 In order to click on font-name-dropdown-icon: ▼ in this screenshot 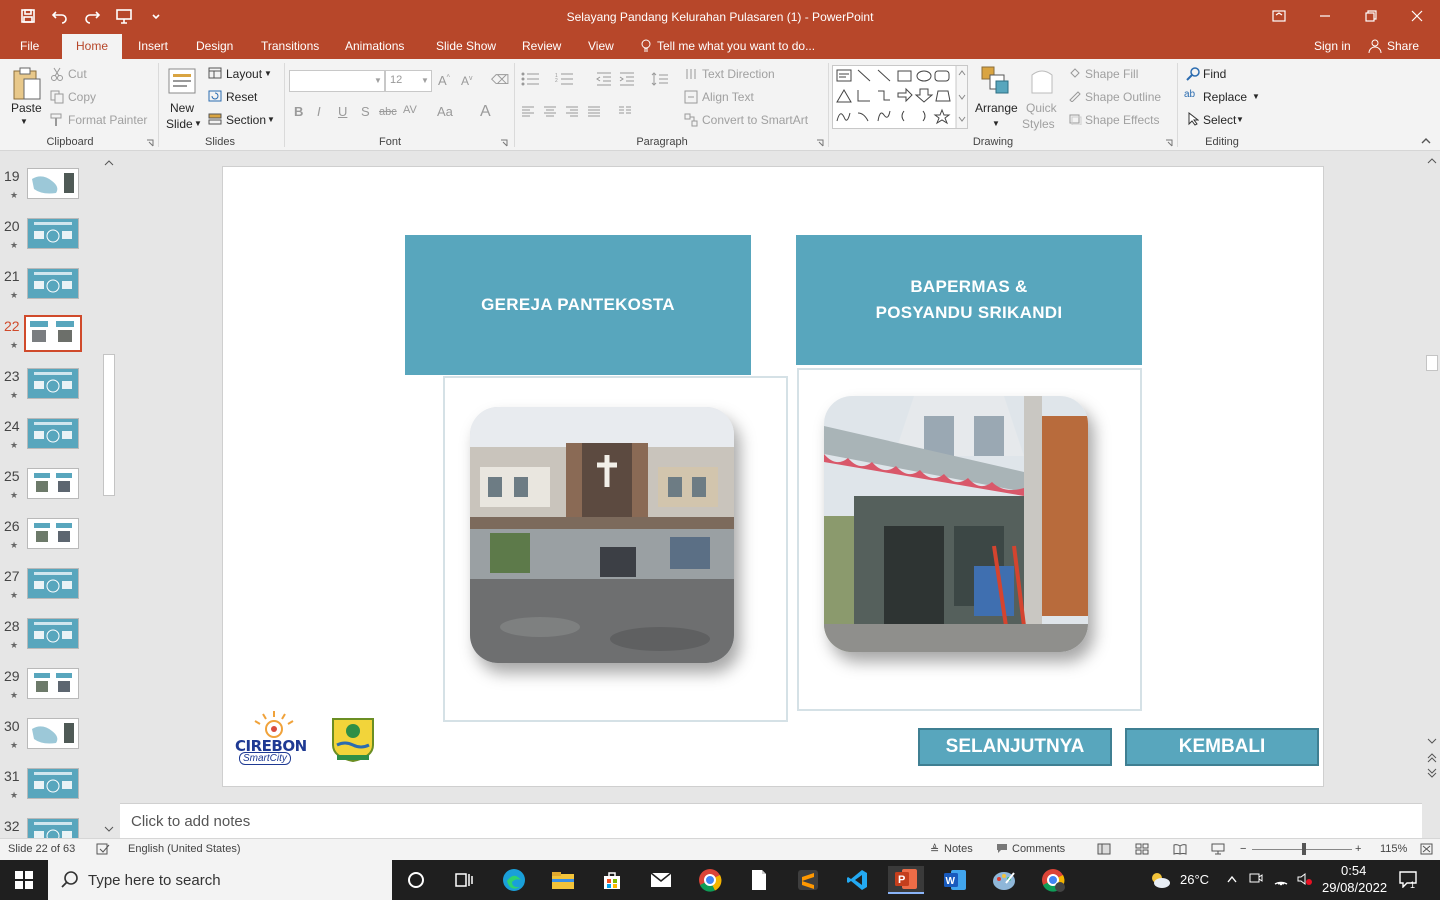, I will do `click(378, 80)`.